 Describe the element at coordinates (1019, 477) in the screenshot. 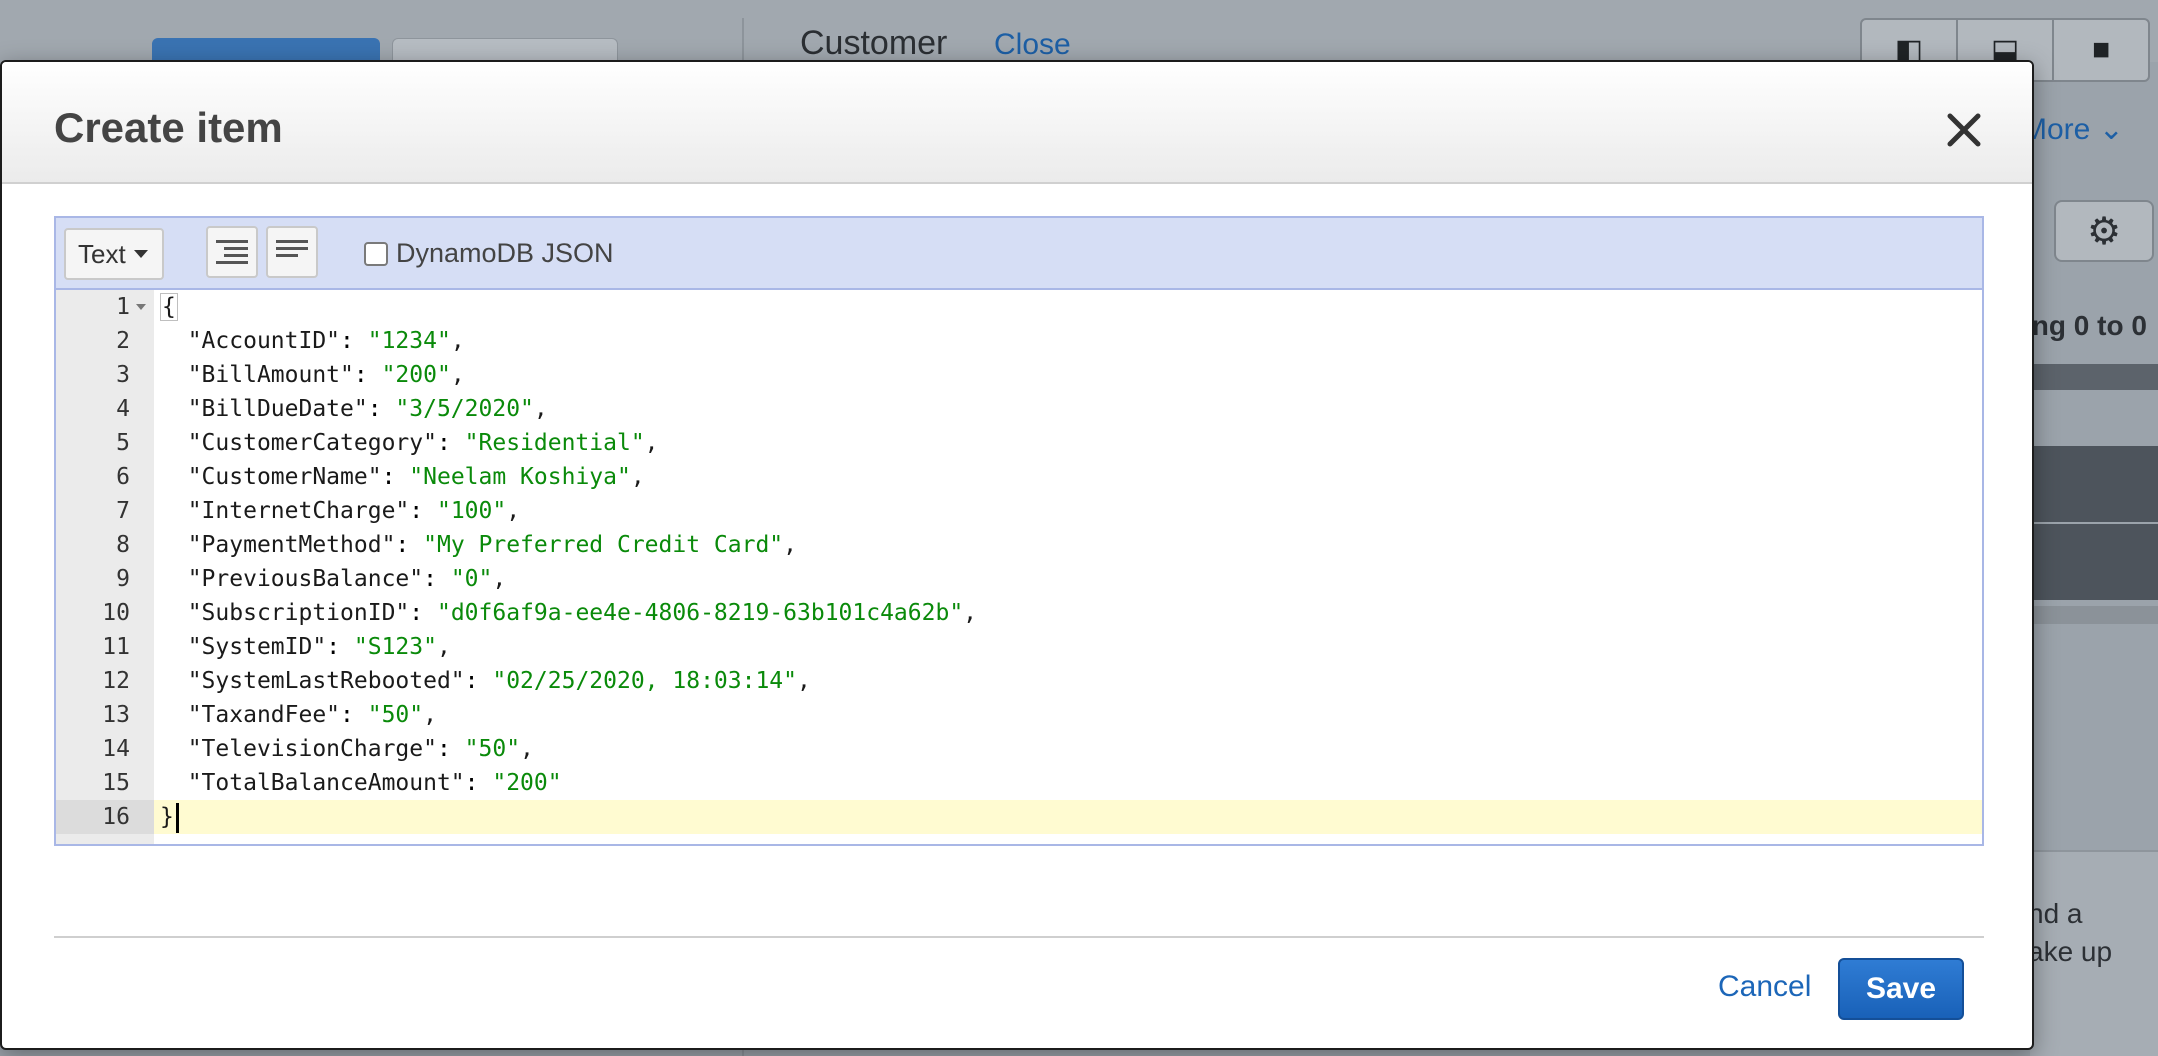

I see `code-line: 6 "CustomerName": "Neelam Koshiya",` at that location.